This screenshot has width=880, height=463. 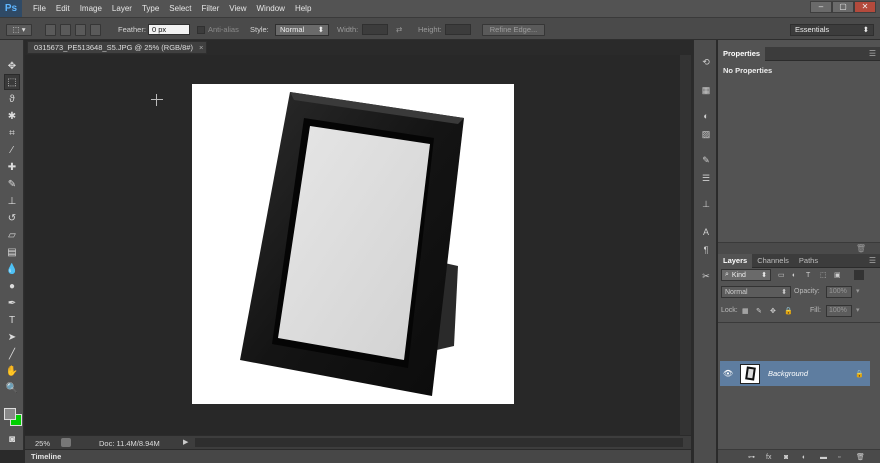 I want to click on add-selection-icon, so click(x=65, y=29).